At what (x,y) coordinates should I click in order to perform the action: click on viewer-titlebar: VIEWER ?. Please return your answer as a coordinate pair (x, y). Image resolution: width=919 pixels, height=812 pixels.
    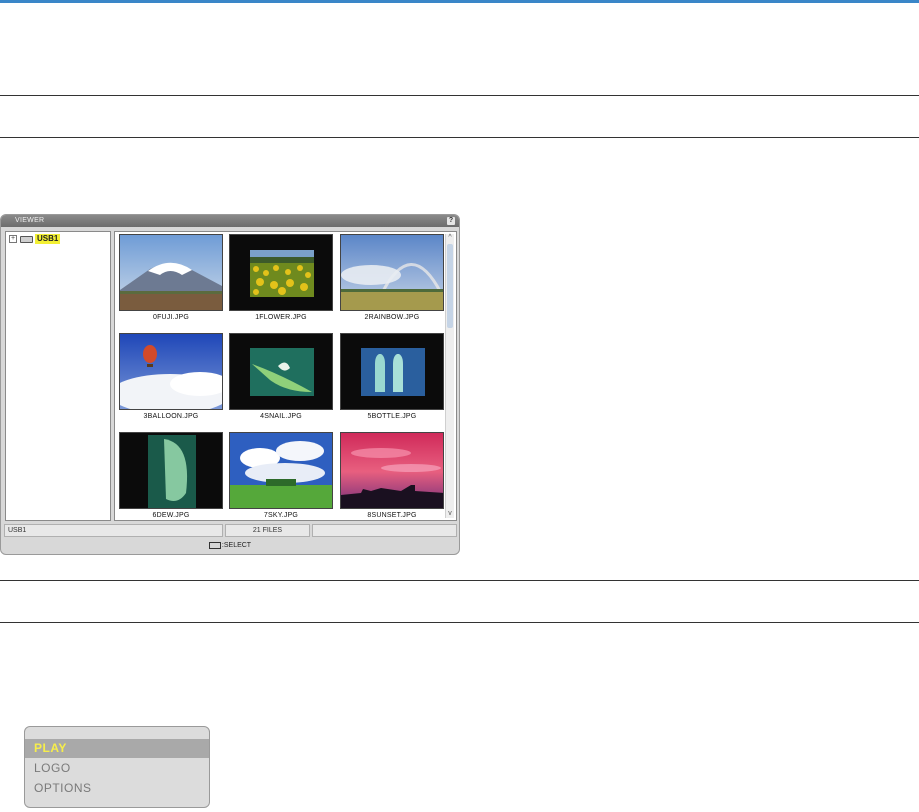
    Looking at the image, I should click on (230, 221).